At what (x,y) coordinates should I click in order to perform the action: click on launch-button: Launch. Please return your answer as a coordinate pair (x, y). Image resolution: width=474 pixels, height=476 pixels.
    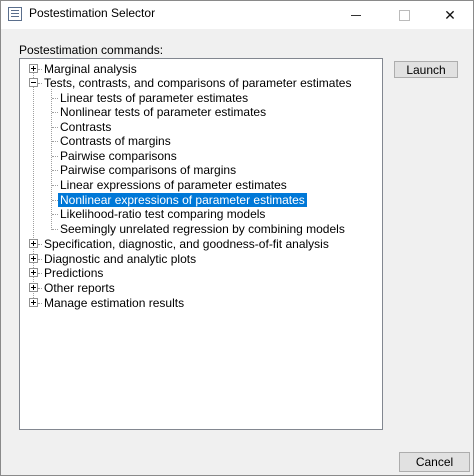
    Looking at the image, I should click on (426, 69).